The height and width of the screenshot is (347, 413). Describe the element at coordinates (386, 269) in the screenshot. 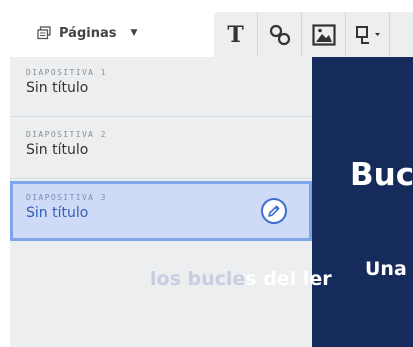

I see `slide-subtitle-line-1: Una` at that location.